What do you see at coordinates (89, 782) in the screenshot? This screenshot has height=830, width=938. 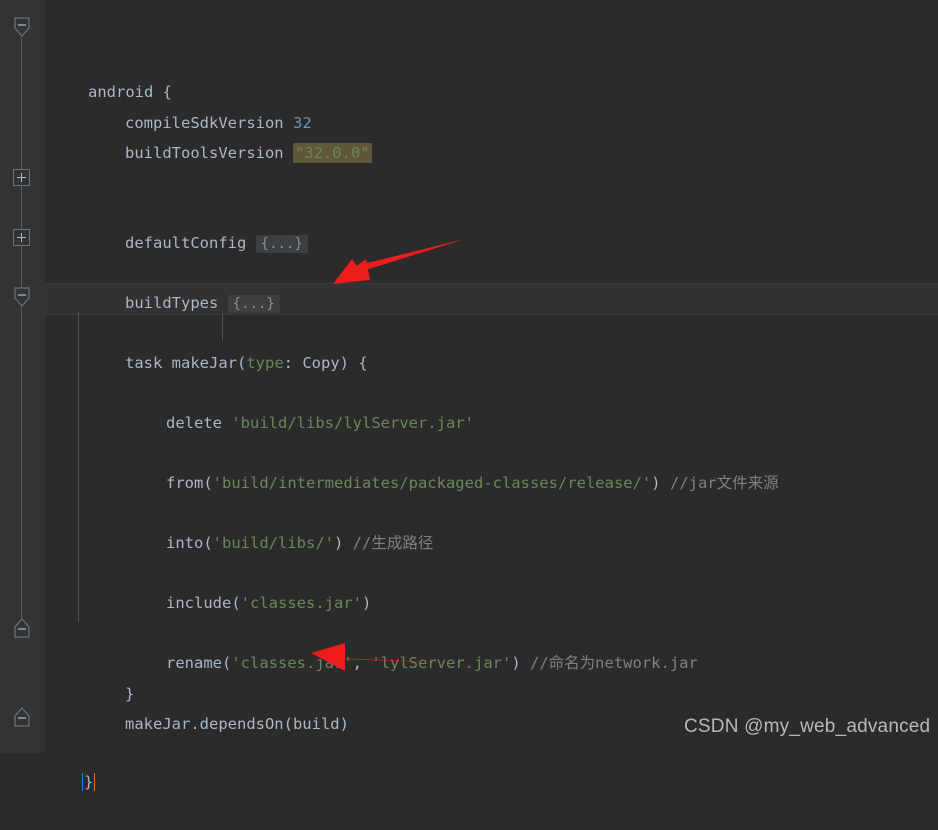 I see `token-android-close-brace-matched: }` at bounding box center [89, 782].